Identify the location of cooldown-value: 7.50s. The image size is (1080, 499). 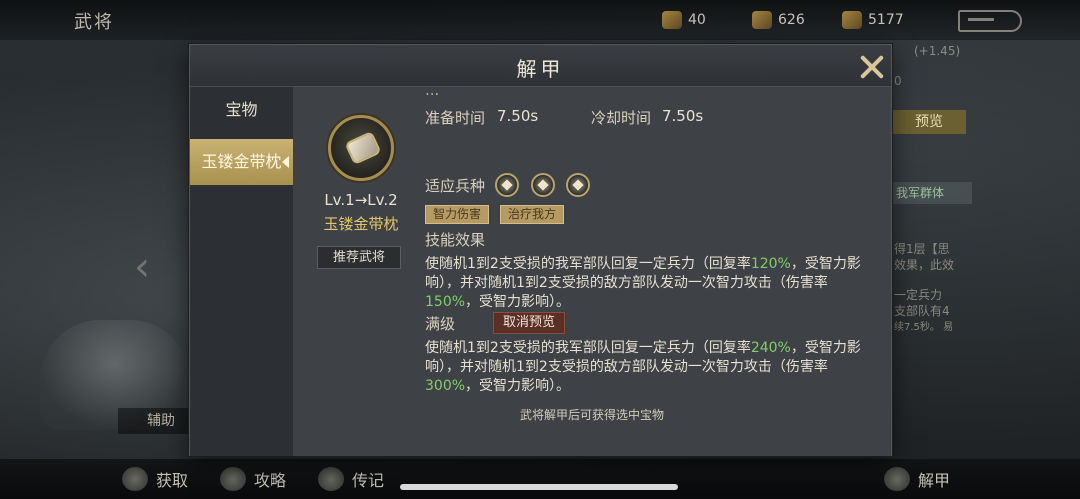
(683, 116).